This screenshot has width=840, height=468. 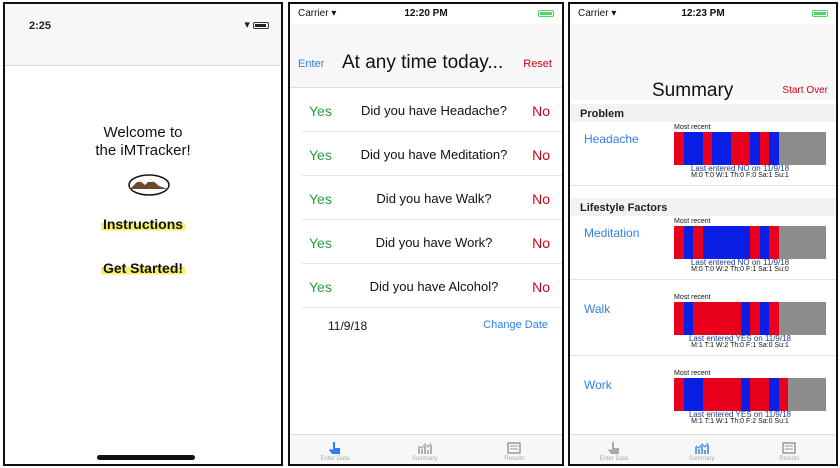 I want to click on hand-pointer-icon, so click(x=334, y=448).